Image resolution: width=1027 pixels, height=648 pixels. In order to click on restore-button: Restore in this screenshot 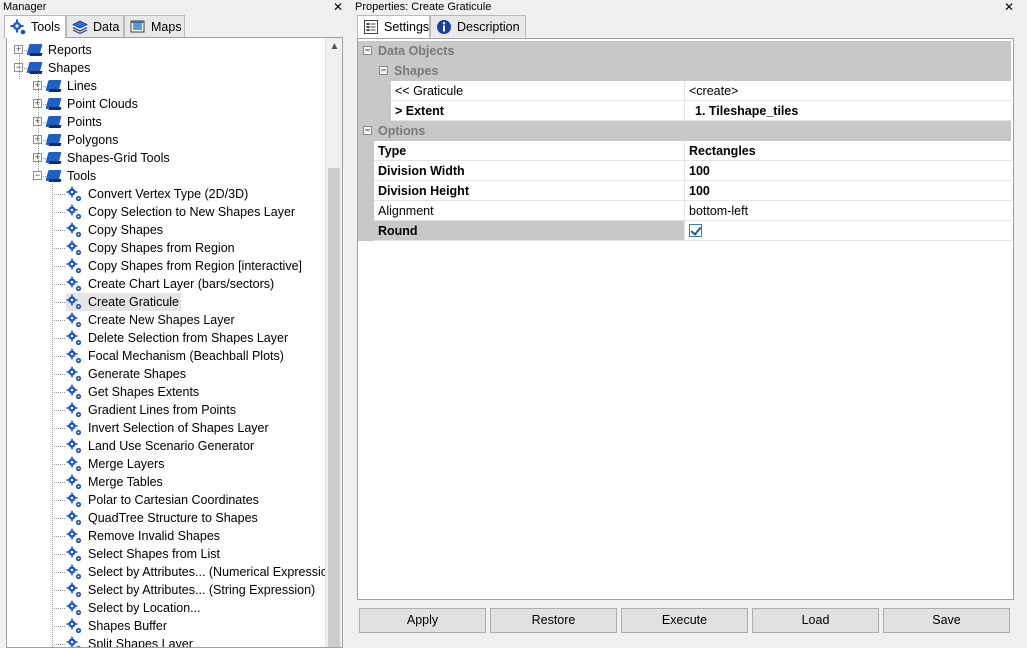, I will do `click(553, 620)`.